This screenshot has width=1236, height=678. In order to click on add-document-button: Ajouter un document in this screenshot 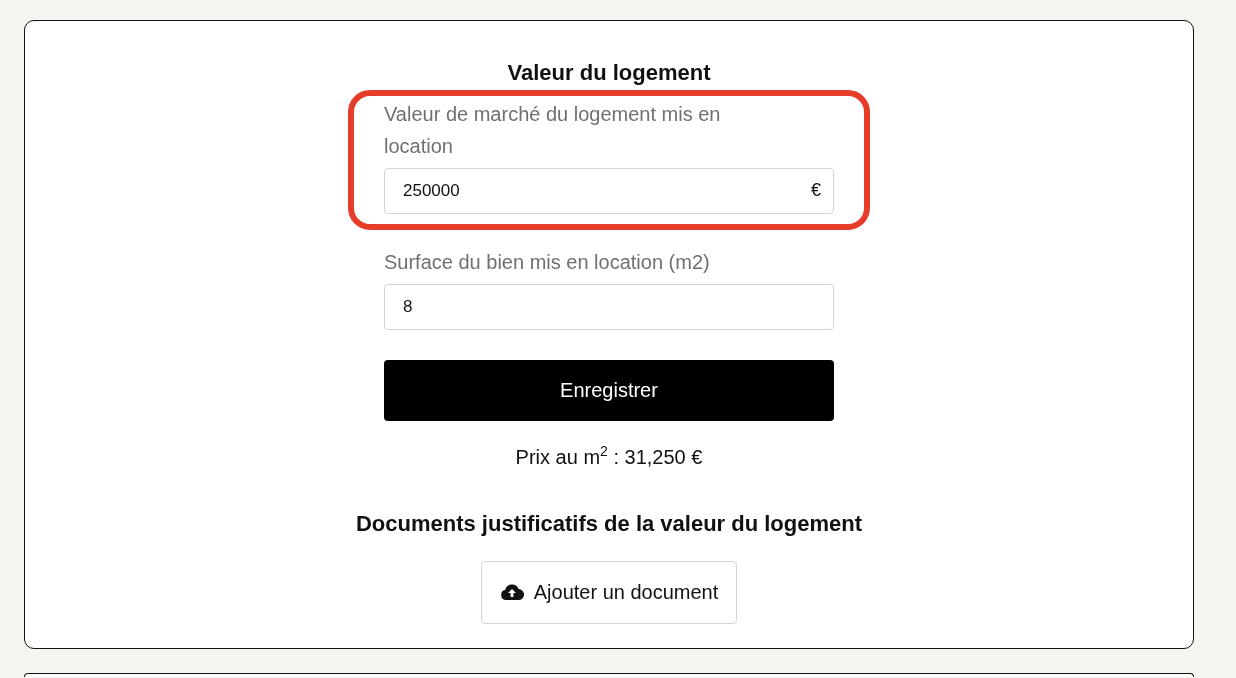, I will do `click(609, 592)`.